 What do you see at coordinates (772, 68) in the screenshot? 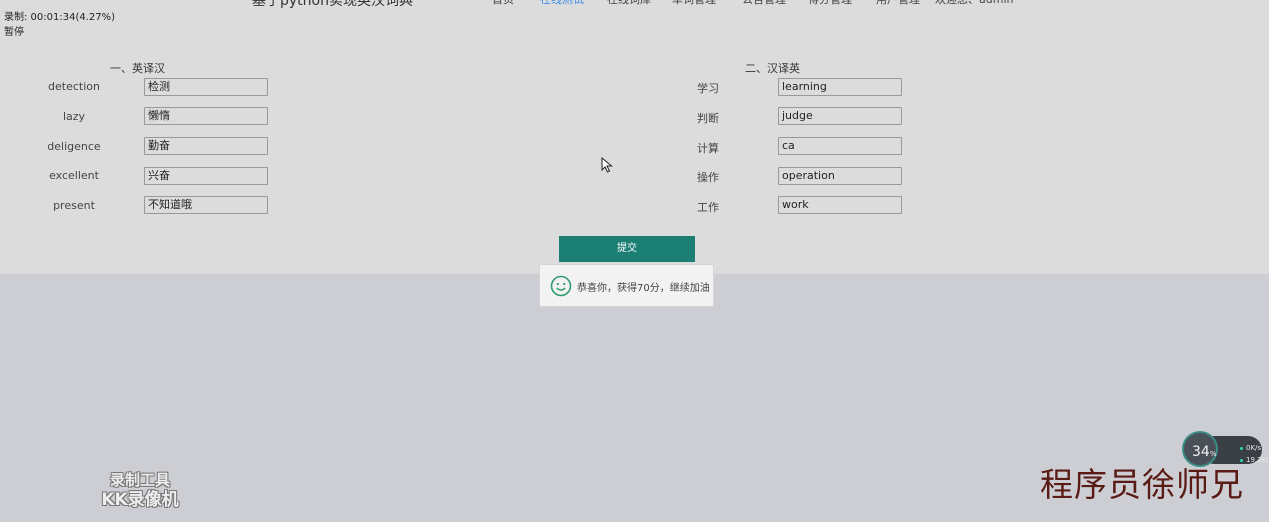
I see `section-title-cn-to-en: 二、汉译英` at bounding box center [772, 68].